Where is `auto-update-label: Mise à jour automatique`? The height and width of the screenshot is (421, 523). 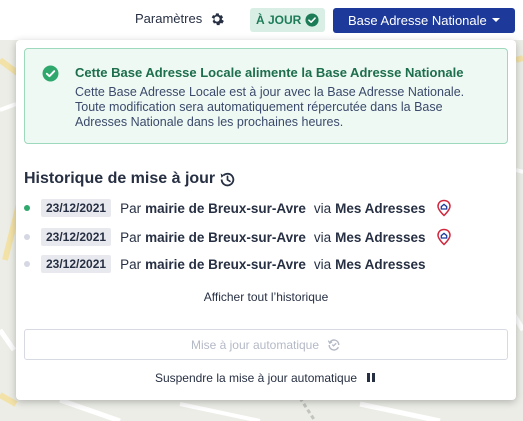 auto-update-label: Mise à jour automatique is located at coordinates (255, 344).